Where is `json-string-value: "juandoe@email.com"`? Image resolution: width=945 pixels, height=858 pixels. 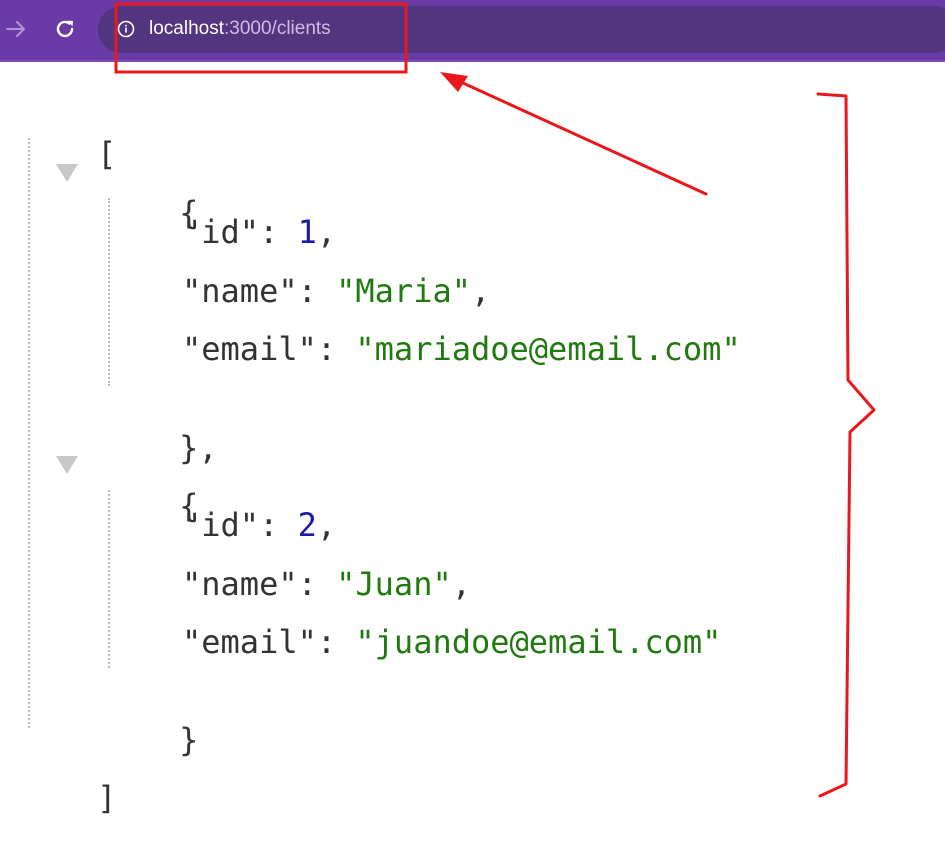
json-string-value: "juandoe@email.com" is located at coordinates (538, 642).